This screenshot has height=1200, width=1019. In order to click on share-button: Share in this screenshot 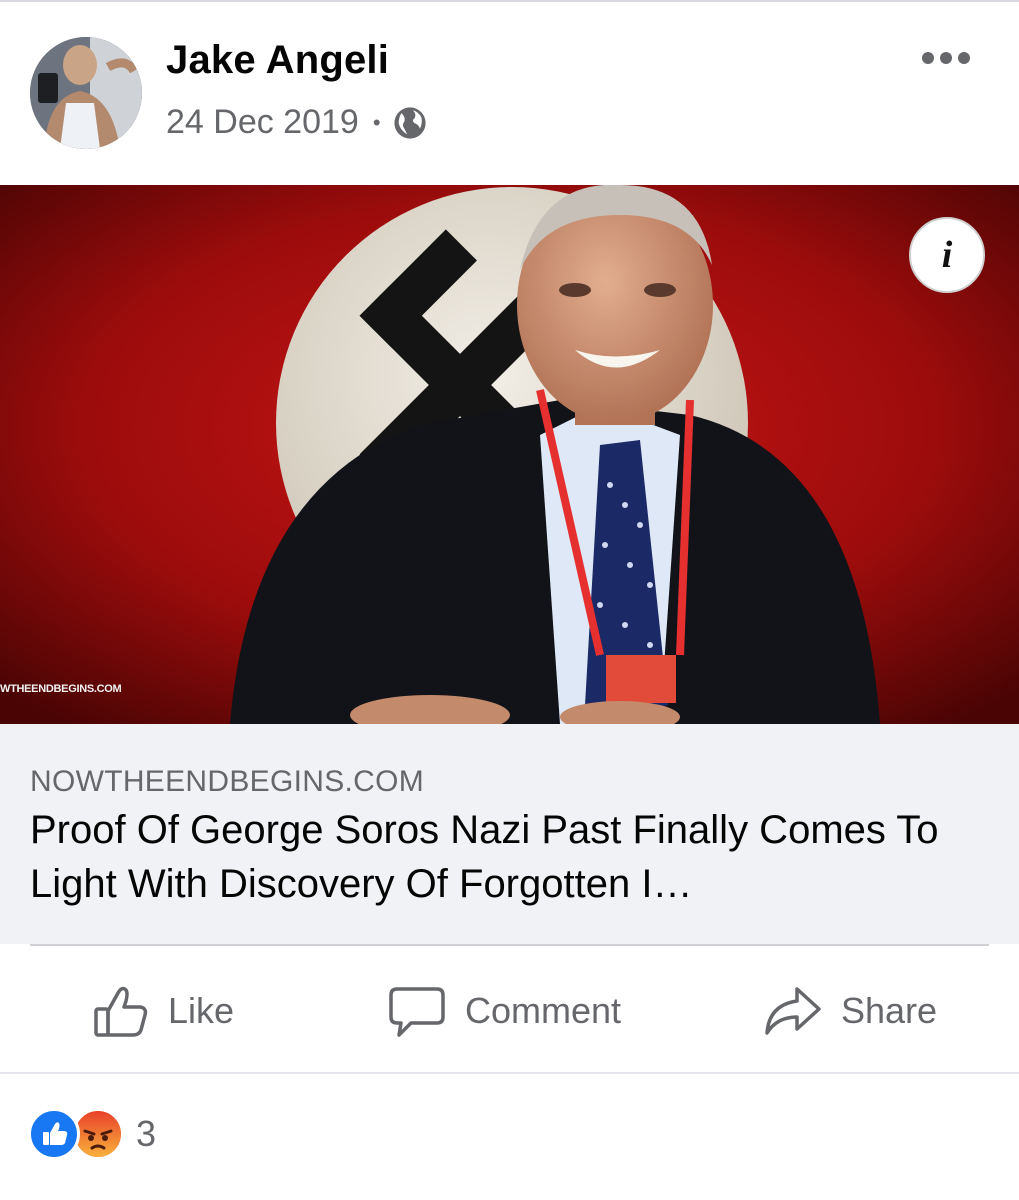, I will do `click(850, 1011)`.